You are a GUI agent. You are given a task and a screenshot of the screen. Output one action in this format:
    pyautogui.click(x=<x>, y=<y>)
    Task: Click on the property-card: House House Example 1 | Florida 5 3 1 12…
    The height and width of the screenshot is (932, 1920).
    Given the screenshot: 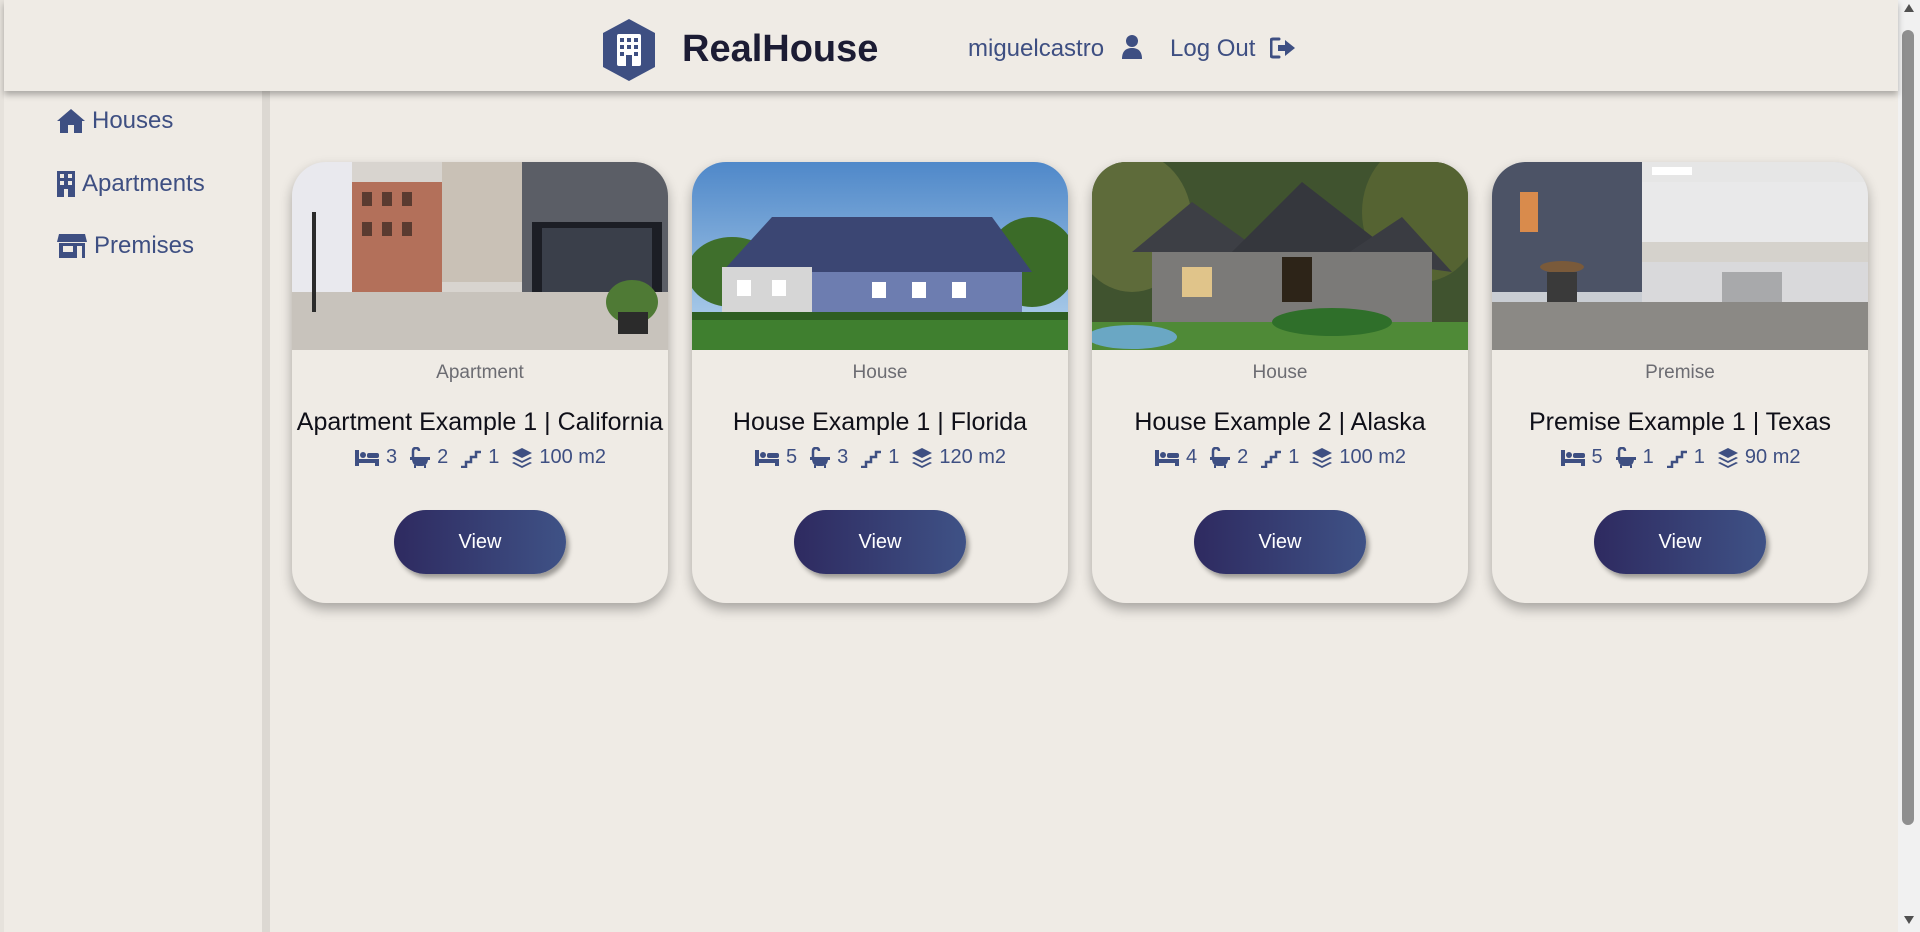 What is the action you would take?
    pyautogui.click(x=880, y=382)
    